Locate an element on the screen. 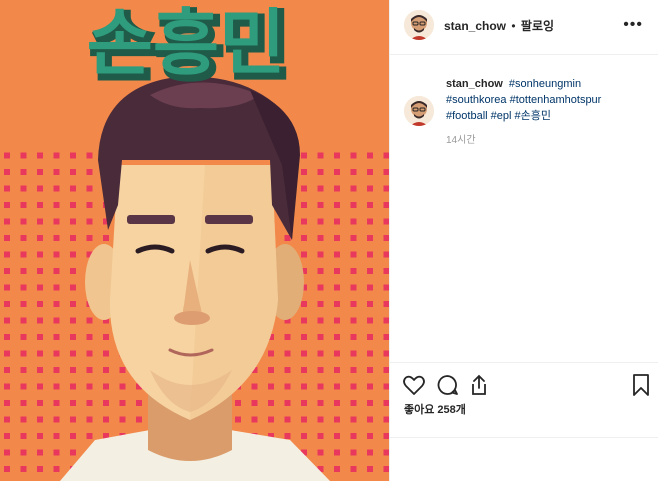 This screenshot has width=658, height=481. artwork-title: 손흥민 is located at coordinates (186, 43).